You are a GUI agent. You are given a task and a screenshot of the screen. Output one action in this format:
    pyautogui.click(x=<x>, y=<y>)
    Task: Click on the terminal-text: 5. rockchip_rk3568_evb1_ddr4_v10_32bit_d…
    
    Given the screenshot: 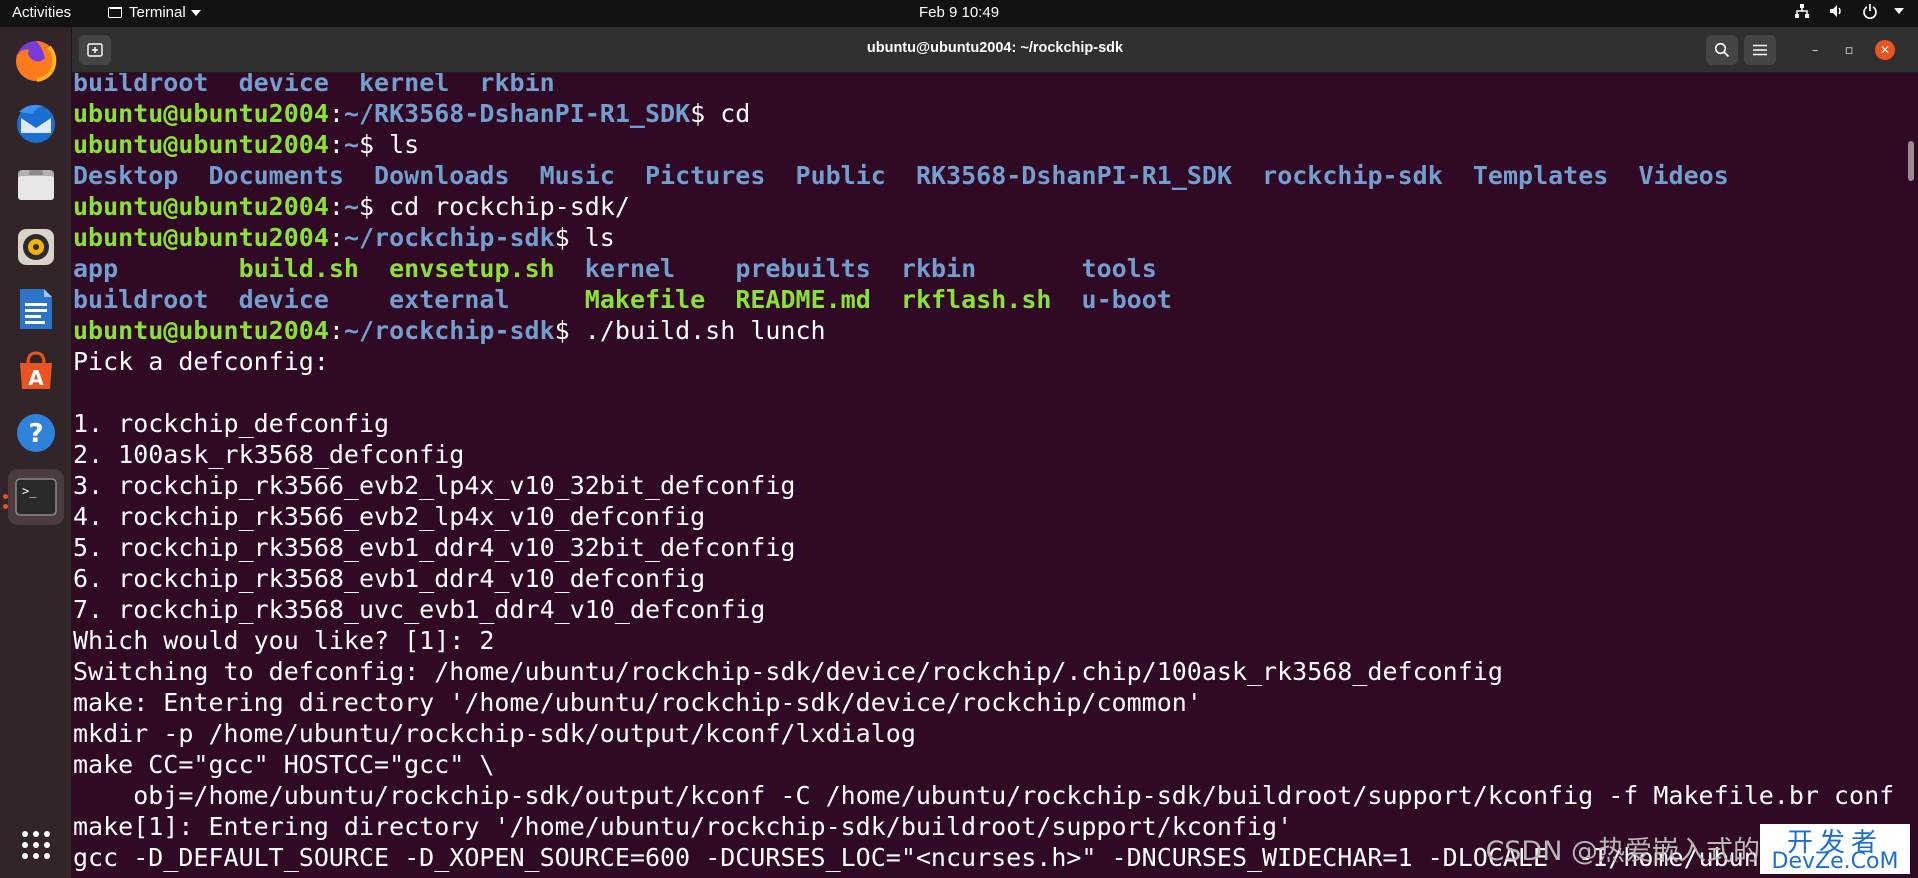 What is the action you would take?
    pyautogui.click(x=434, y=547)
    